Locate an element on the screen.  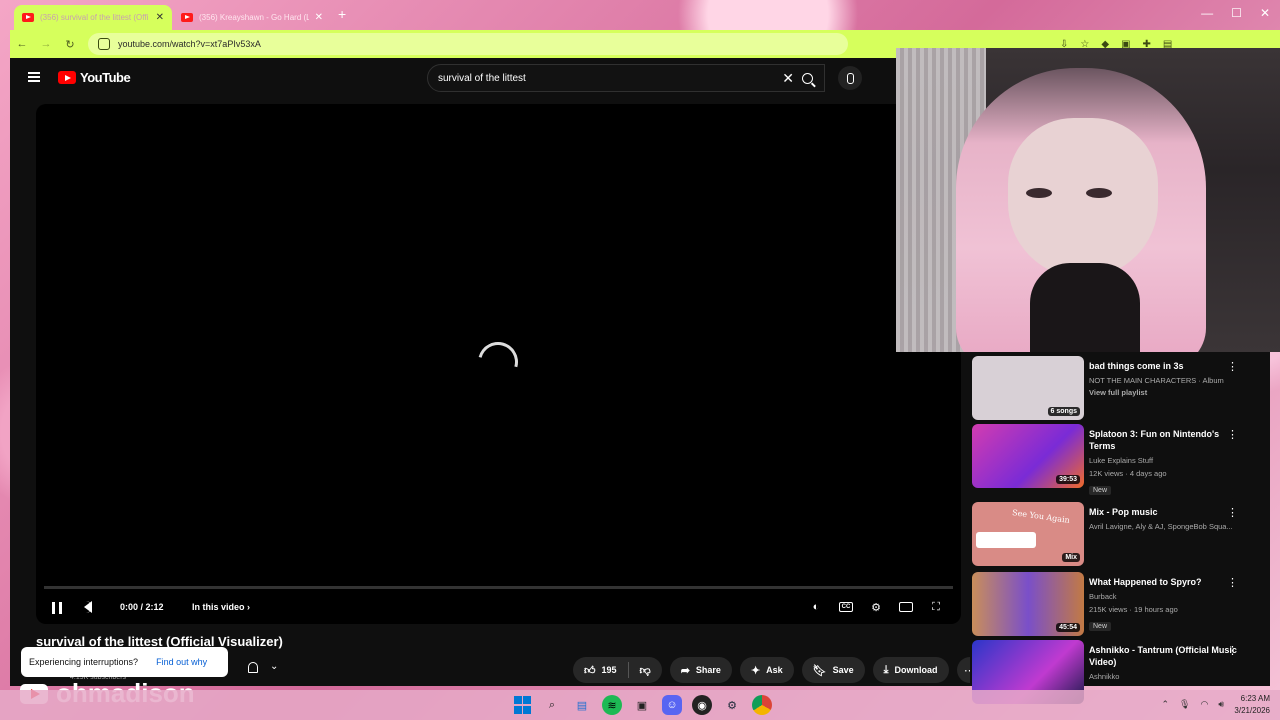
ask-button: ✦ Ask is located at coordinates (766, 670).